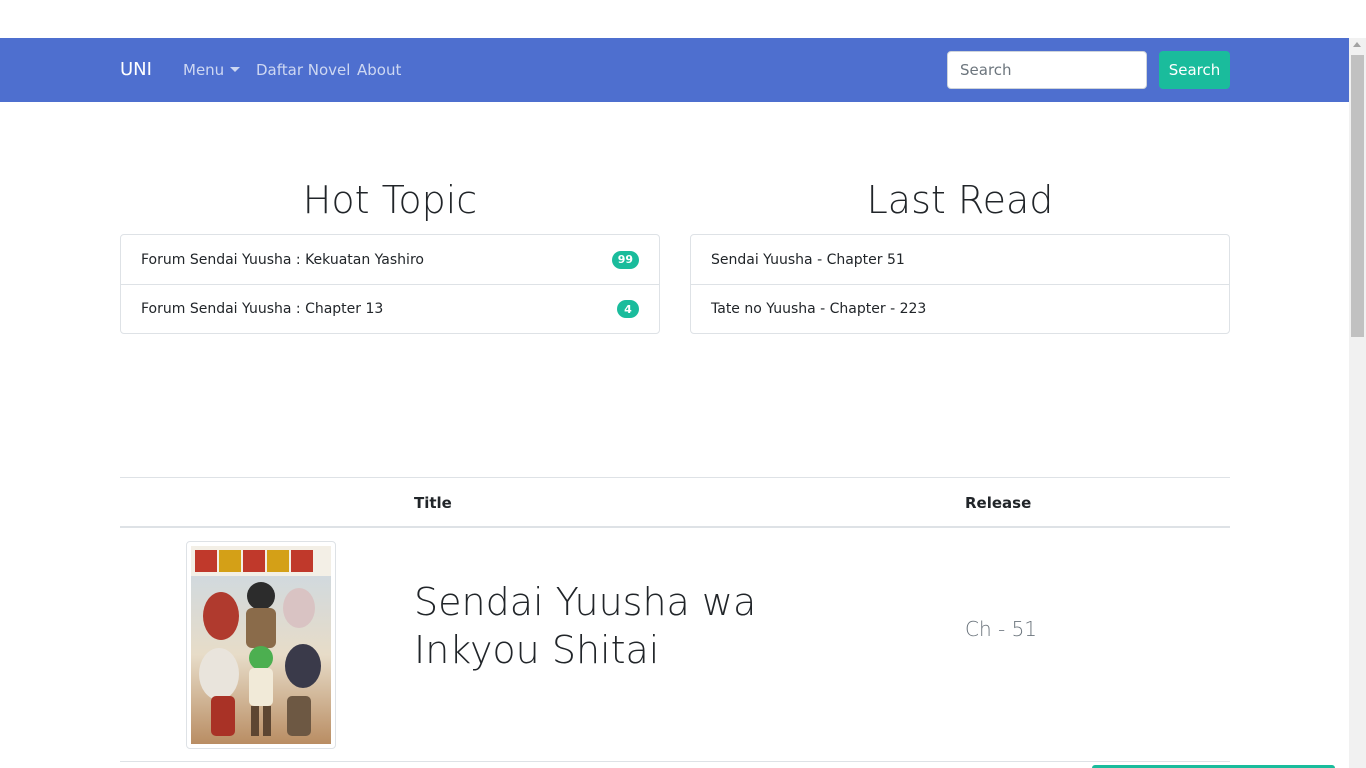 Image resolution: width=1366 pixels, height=768 pixels. What do you see at coordinates (960, 200) in the screenshot?
I see `last-read-heading: Last Read` at bounding box center [960, 200].